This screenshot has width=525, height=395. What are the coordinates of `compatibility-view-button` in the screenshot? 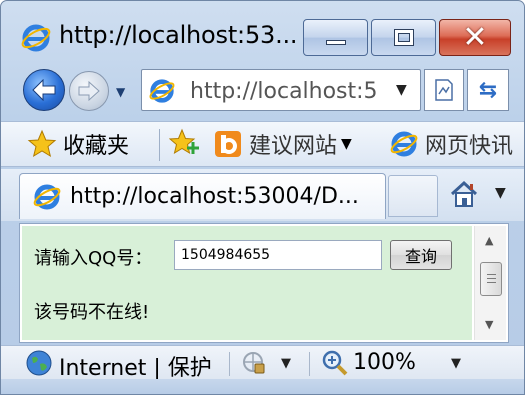 It's located at (444, 90).